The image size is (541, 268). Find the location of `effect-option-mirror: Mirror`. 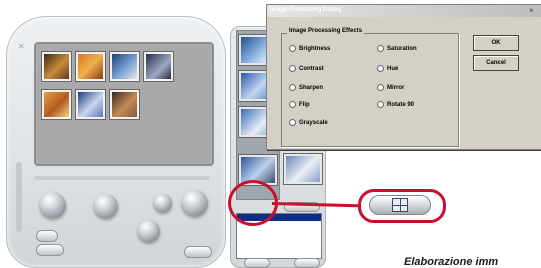

effect-option-mirror: Mirror is located at coordinates (390, 87).